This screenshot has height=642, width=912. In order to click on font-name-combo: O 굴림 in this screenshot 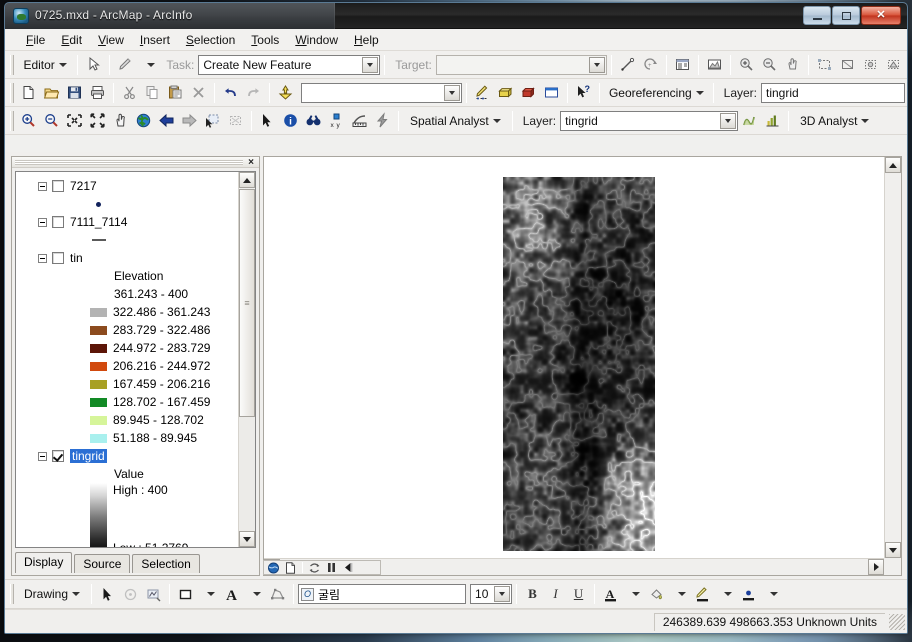, I will do `click(382, 594)`.